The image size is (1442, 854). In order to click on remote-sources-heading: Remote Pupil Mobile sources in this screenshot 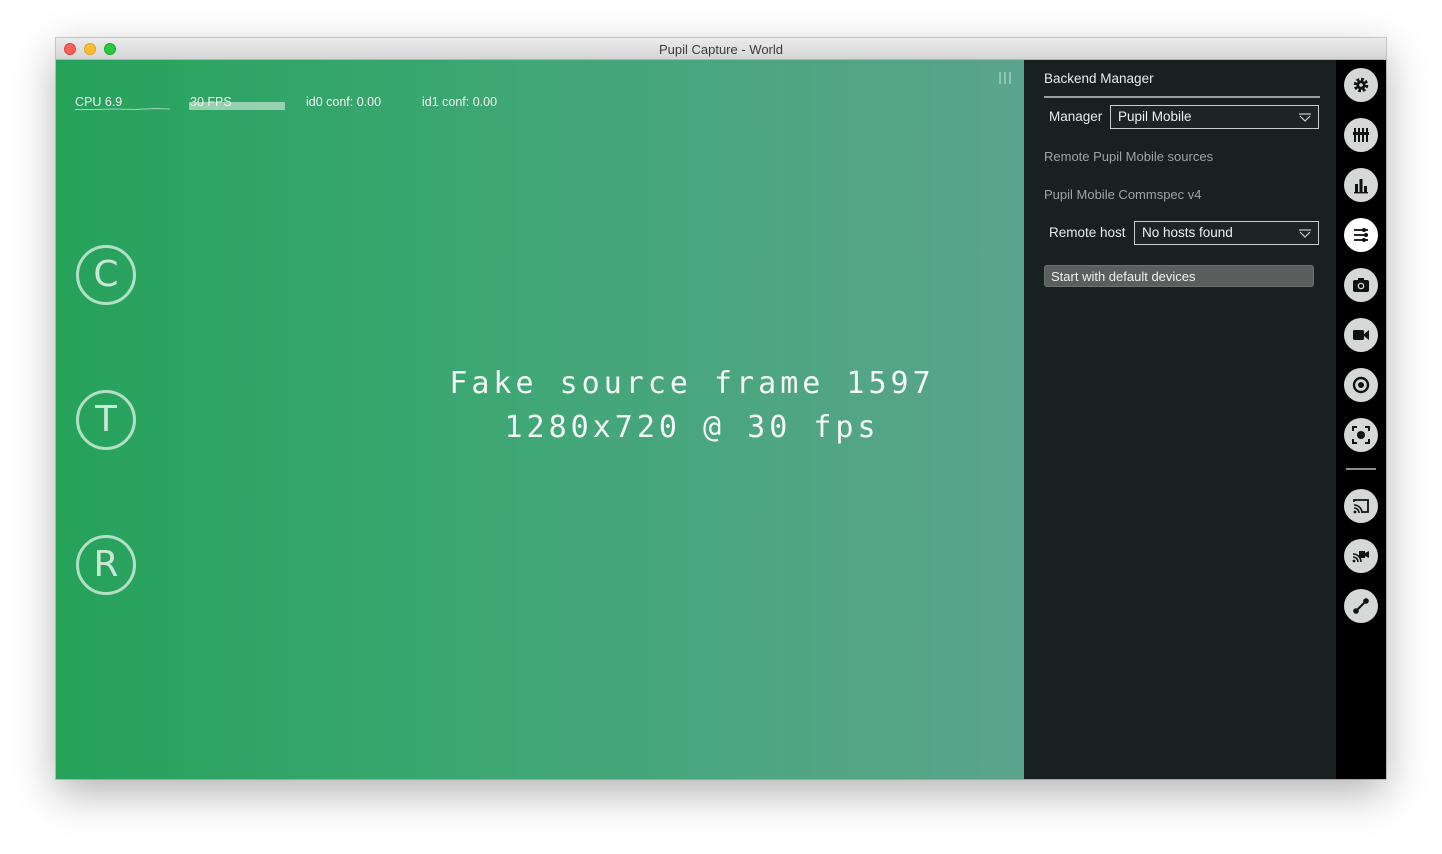, I will do `click(1129, 156)`.